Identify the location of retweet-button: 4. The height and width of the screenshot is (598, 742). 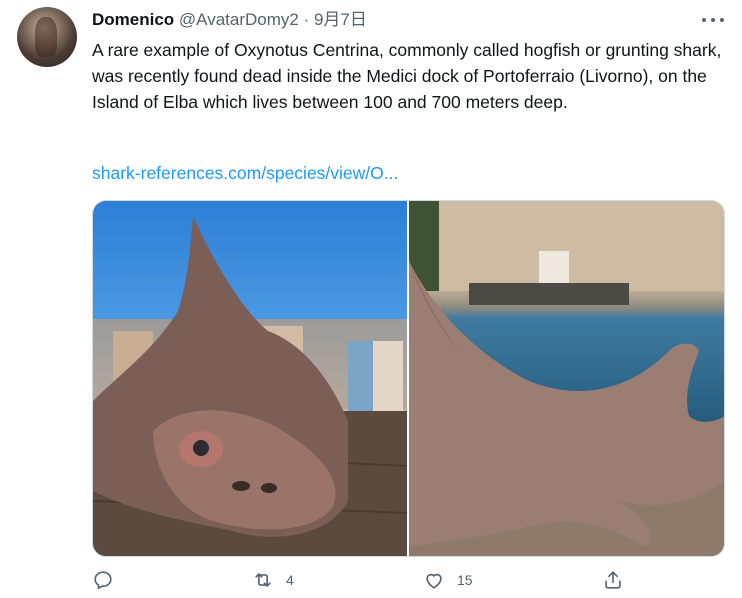
(273, 580).